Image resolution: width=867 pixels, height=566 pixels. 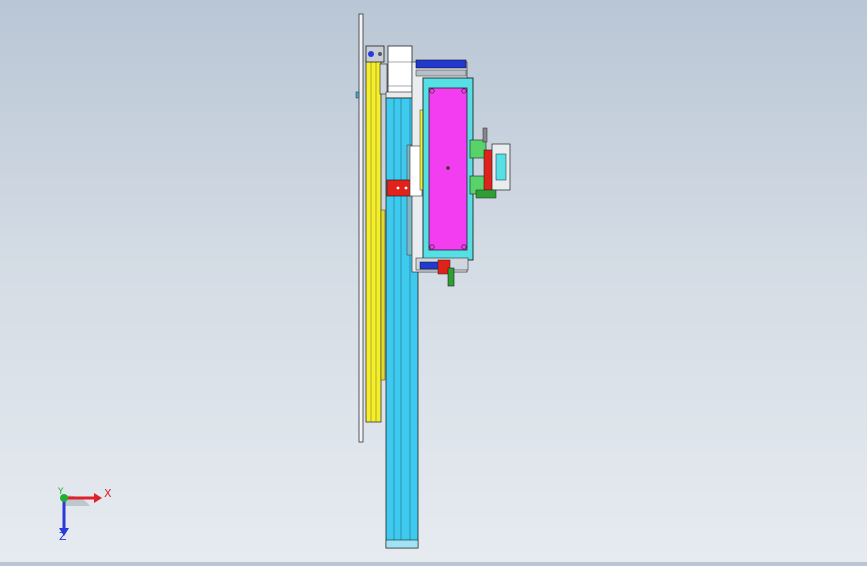 I want to click on y-axis-label: Y, so click(x=61, y=492).